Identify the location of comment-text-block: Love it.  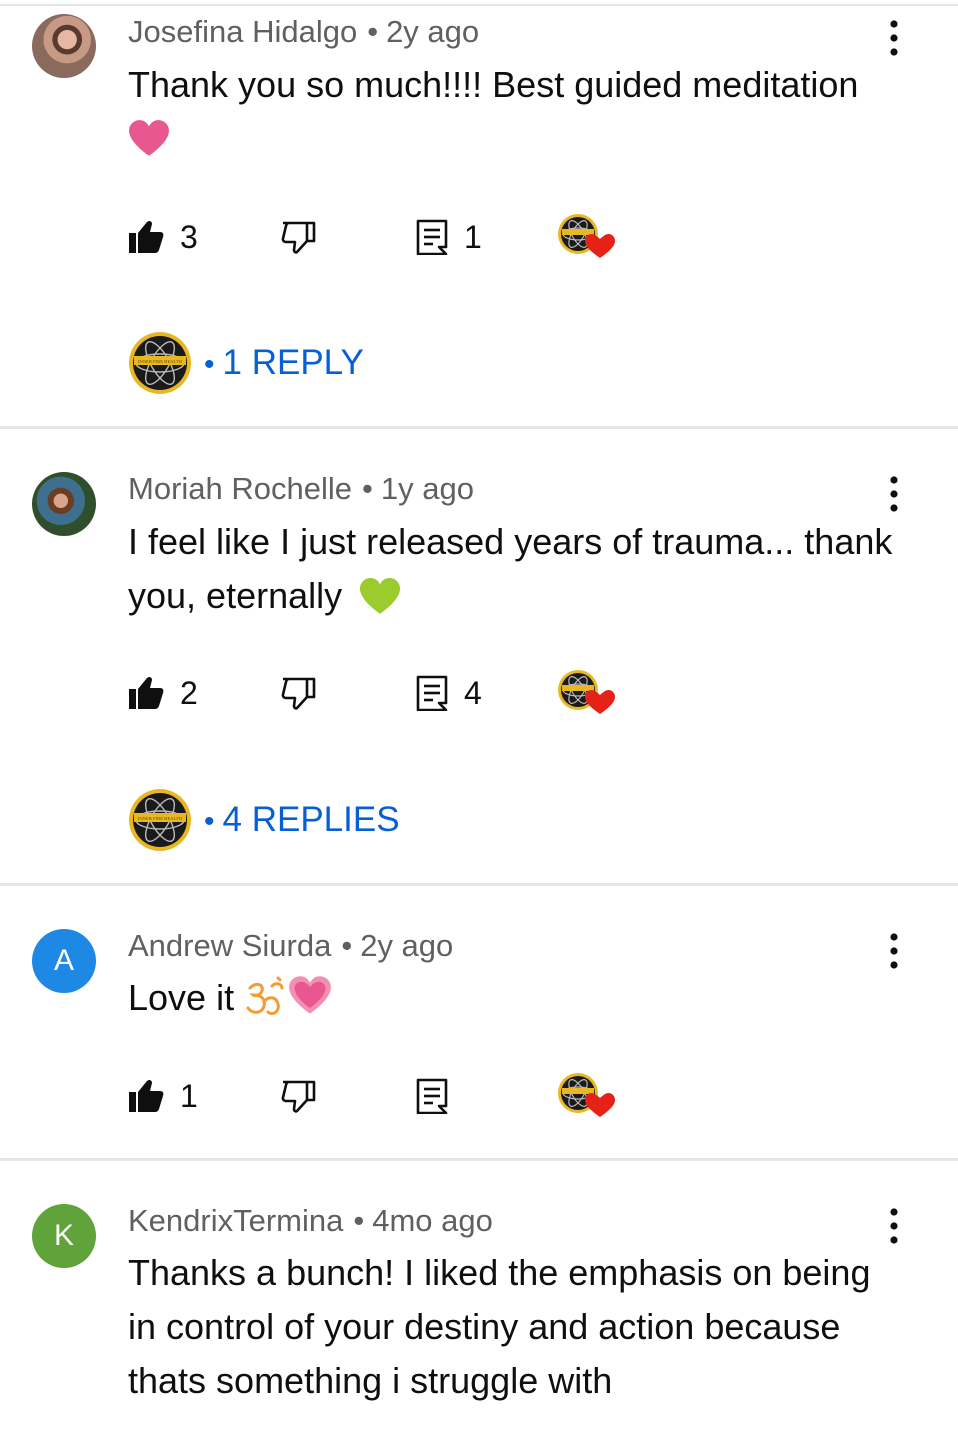
(523, 998).